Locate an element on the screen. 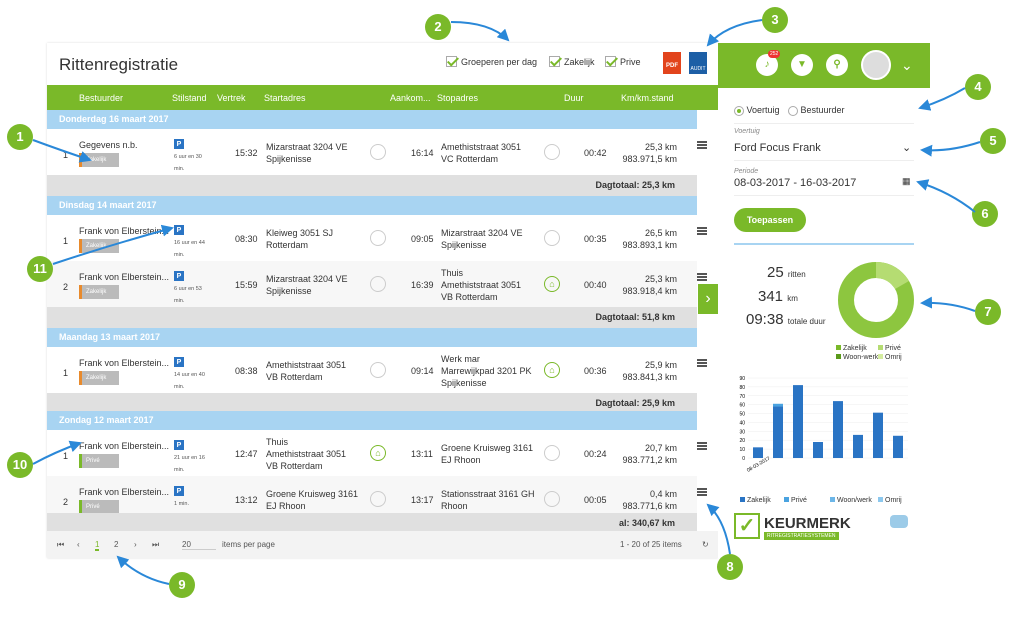  bar-prive is located at coordinates (778, 405).